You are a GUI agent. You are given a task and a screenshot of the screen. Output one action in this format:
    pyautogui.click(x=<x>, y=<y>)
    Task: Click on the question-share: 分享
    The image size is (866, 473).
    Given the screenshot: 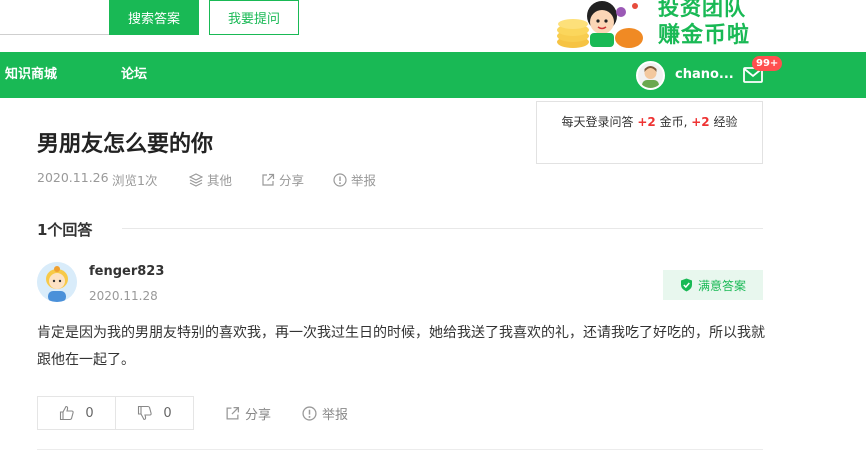 What is the action you would take?
    pyautogui.click(x=282, y=179)
    